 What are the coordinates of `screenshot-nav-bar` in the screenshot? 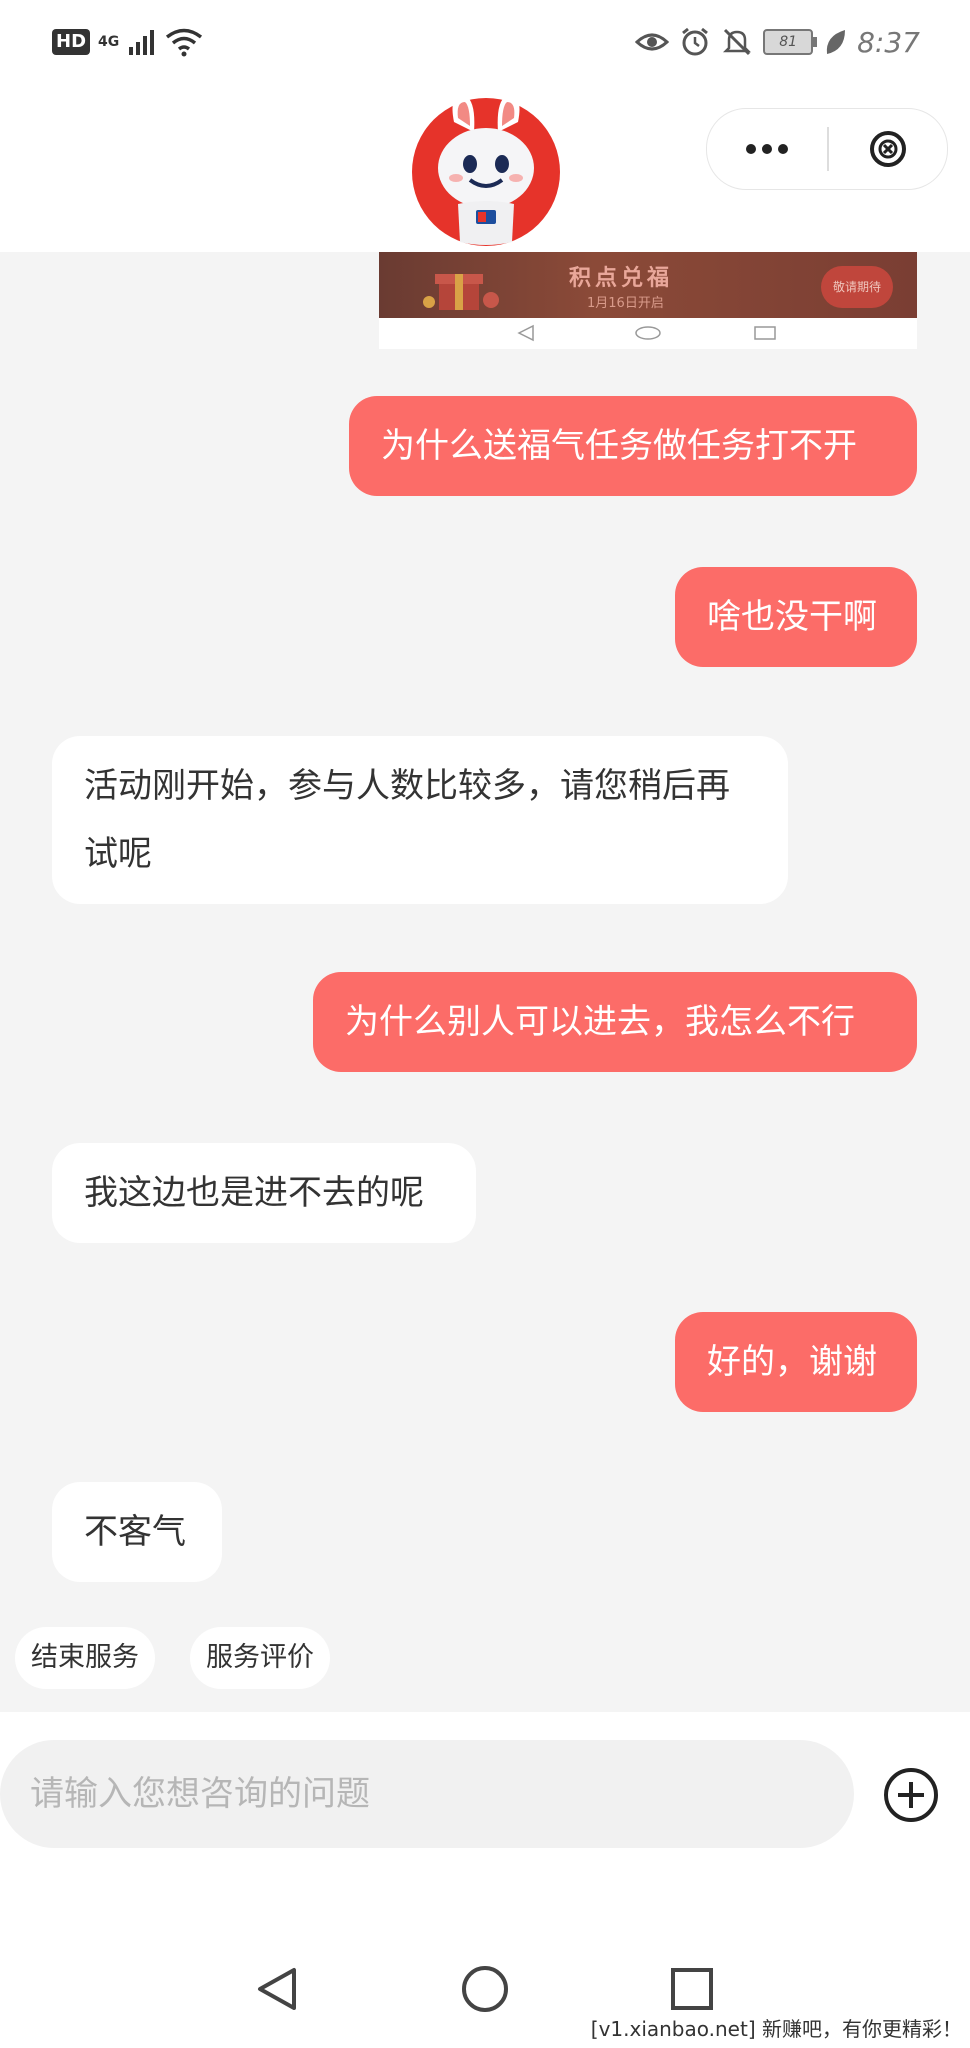 It's located at (646, 333).